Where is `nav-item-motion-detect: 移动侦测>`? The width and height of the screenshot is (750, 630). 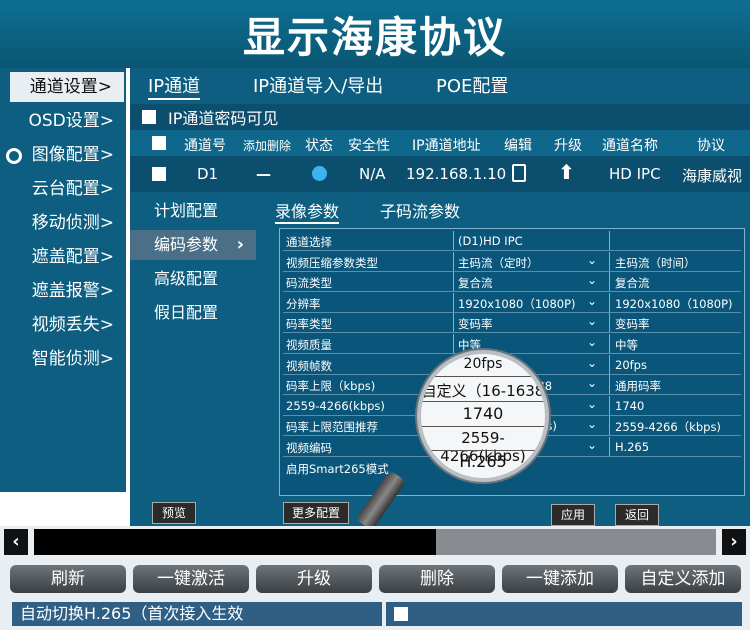
nav-item-motion-detect: 移动侦测> is located at coordinates (63, 223).